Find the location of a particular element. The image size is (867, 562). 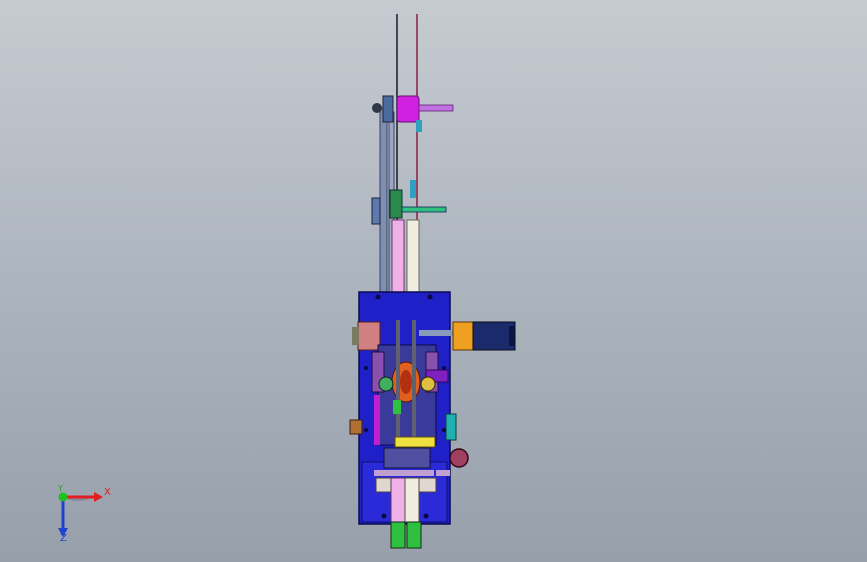

triad-origin is located at coordinates (63, 497).